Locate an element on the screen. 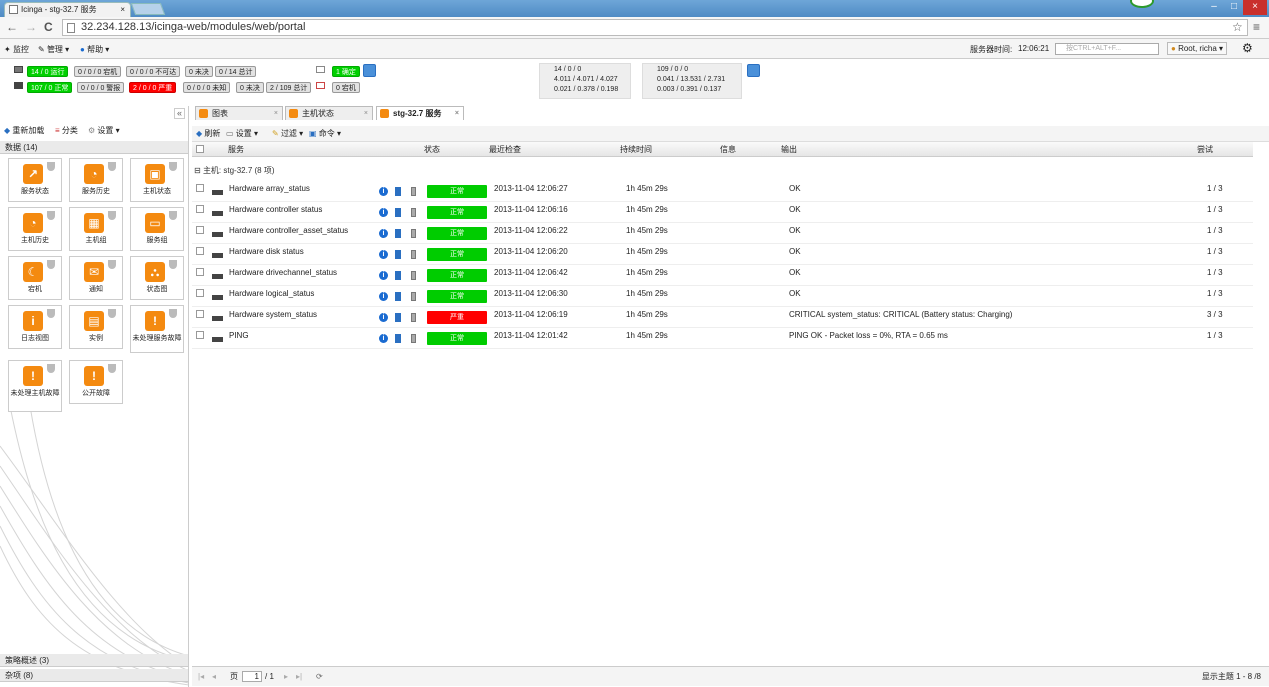  service-name: Hardware logical_status is located at coordinates (271, 293).